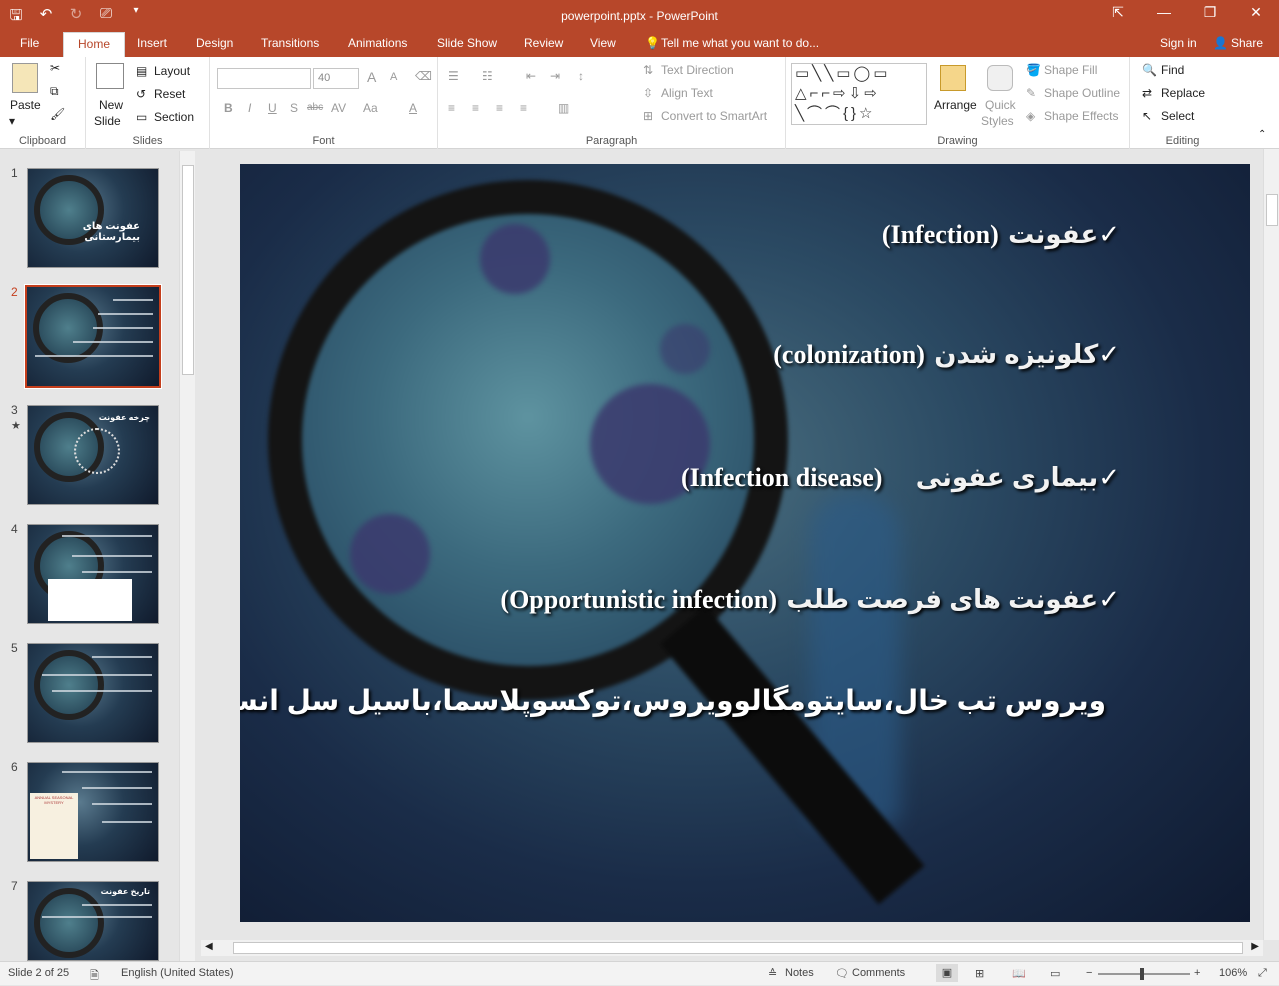 This screenshot has width=1279, height=986. I want to click on tab-view: View, so click(603, 43).